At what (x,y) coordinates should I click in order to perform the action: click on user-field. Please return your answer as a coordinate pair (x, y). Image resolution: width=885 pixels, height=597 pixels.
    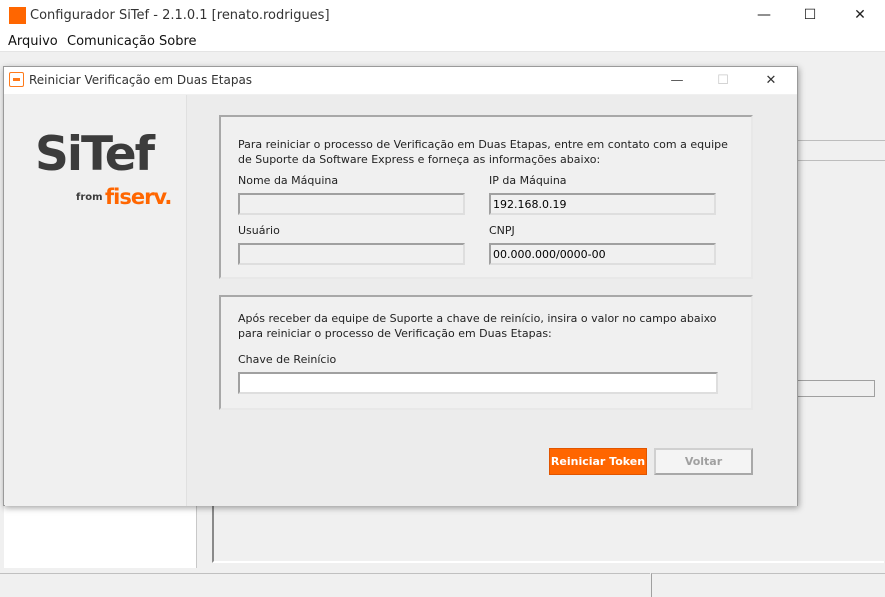
    Looking at the image, I should click on (351, 254).